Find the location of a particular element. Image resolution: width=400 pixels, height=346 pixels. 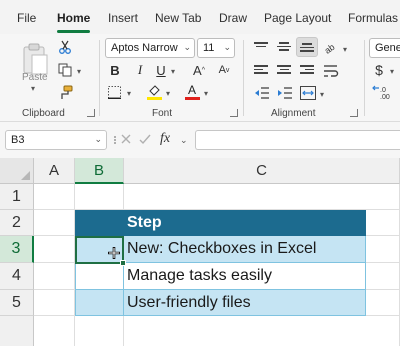

align-middle-icon is located at coordinates (284, 48).